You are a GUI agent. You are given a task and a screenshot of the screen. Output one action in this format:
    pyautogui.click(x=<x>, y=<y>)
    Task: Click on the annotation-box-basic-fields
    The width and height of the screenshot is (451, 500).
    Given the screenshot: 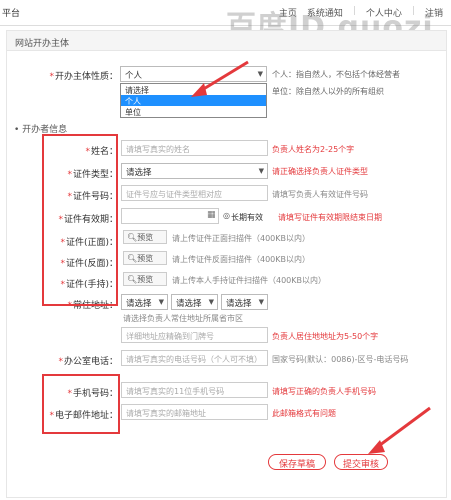 What is the action you would take?
    pyautogui.click(x=80, y=220)
    